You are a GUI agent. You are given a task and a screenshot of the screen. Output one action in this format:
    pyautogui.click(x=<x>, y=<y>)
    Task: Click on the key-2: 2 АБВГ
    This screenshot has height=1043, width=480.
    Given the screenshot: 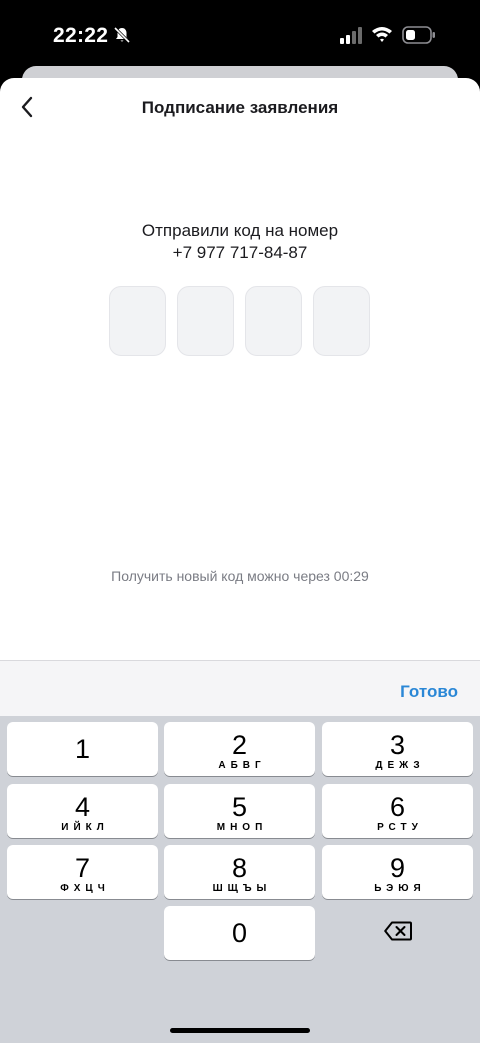 What is the action you would take?
    pyautogui.click(x=239, y=749)
    